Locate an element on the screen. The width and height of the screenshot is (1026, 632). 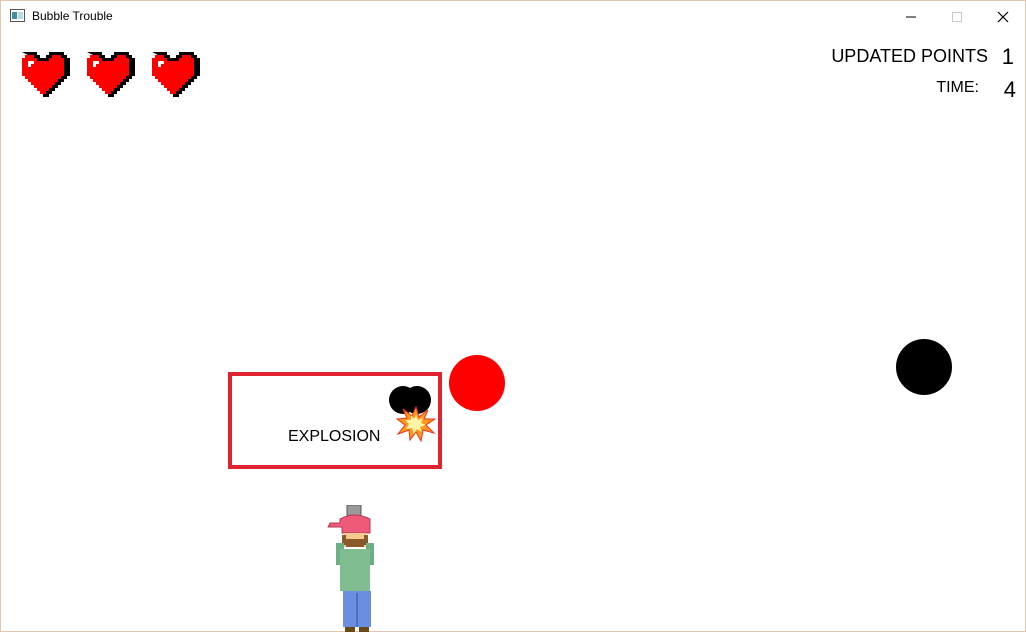
maximize-button is located at coordinates (957, 16).